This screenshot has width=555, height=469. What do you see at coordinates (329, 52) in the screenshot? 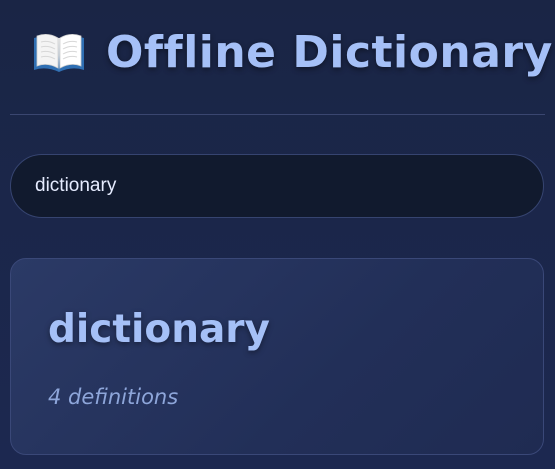
I see `app-title: Offline Dictionary` at bounding box center [329, 52].